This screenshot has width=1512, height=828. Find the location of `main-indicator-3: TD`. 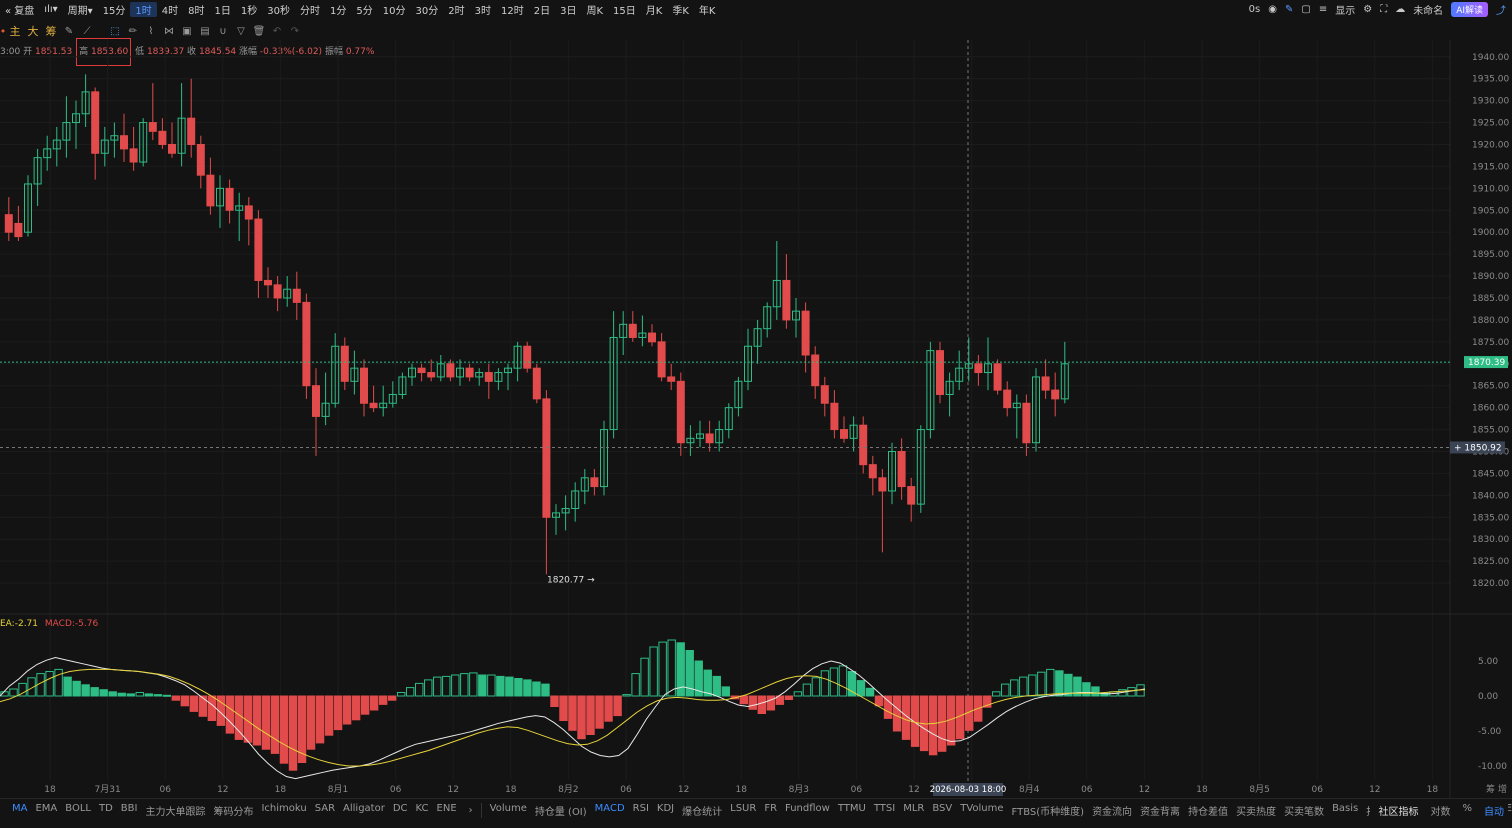

main-indicator-3: TD is located at coordinates (106, 810).